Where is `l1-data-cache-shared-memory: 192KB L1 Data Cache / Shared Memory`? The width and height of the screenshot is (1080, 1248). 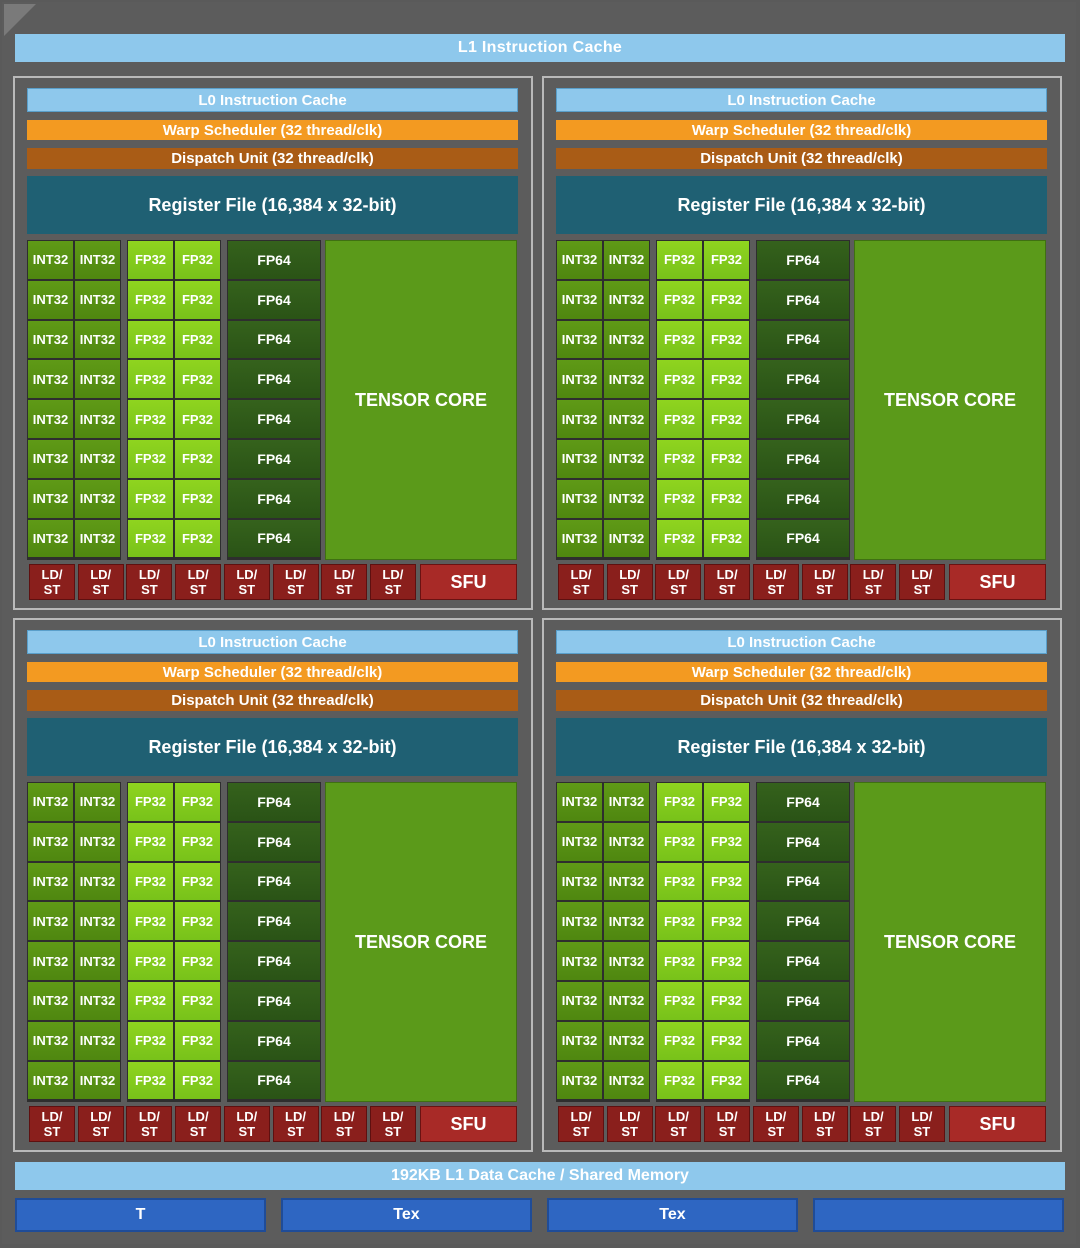
l1-data-cache-shared-memory: 192KB L1 Data Cache / Shared Memory is located at coordinates (540, 1176).